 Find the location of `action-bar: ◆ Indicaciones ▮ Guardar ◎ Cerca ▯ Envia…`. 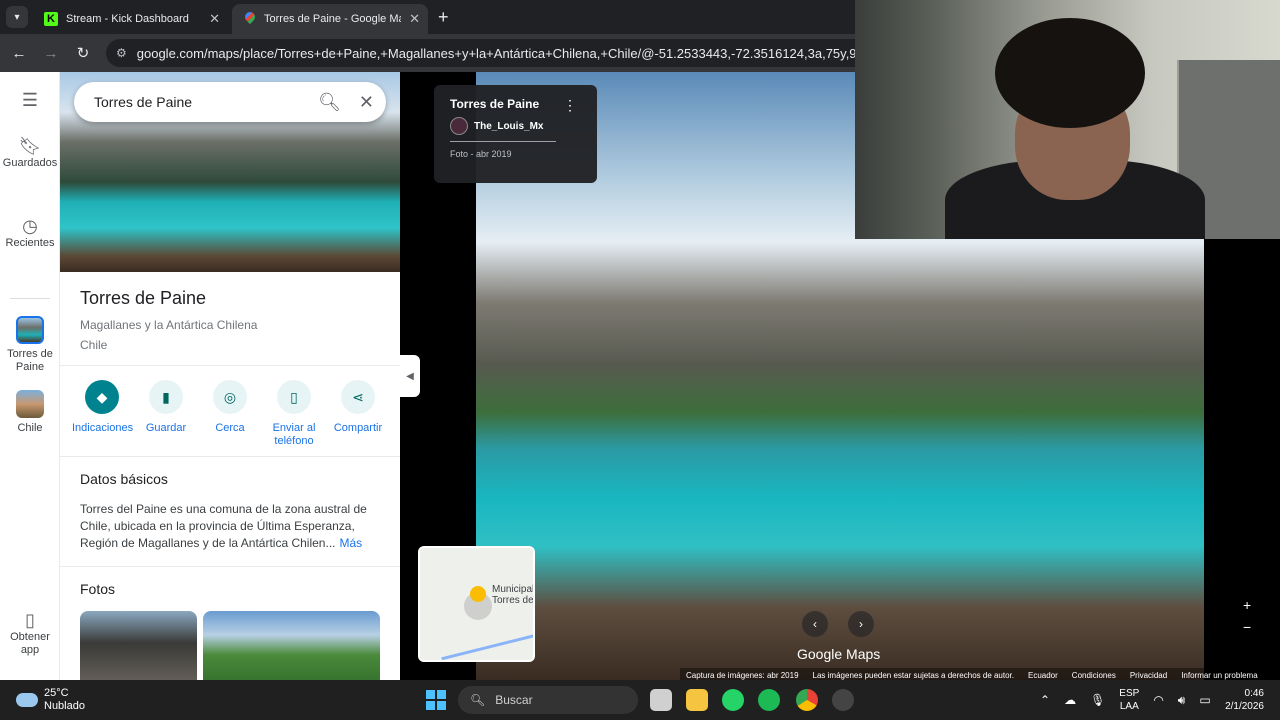

action-bar: ◆ Indicaciones ▮ Guardar ◎ Cerca ▯ Envia… is located at coordinates (230, 410).